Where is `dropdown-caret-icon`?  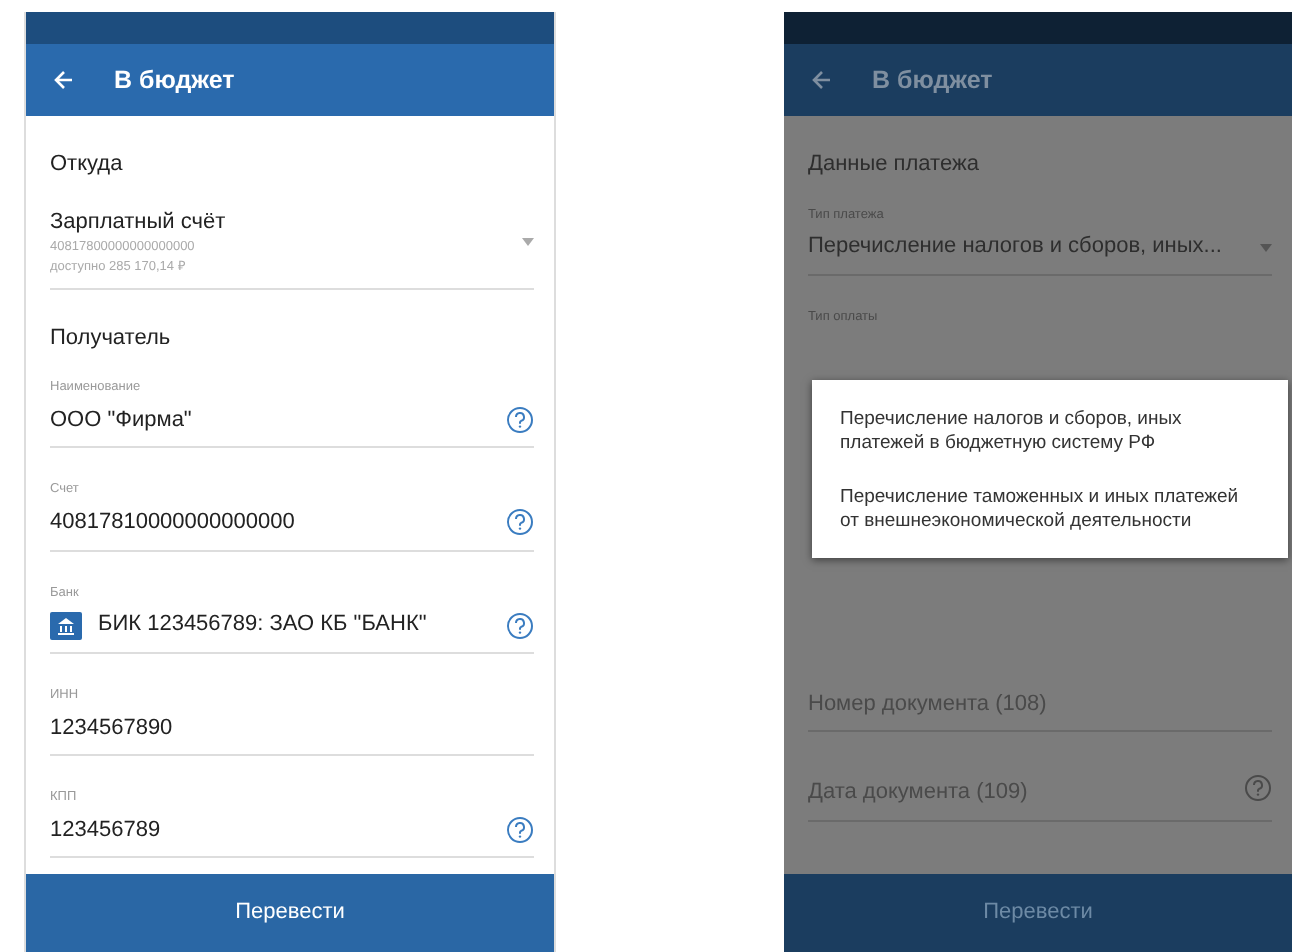 dropdown-caret-icon is located at coordinates (528, 241).